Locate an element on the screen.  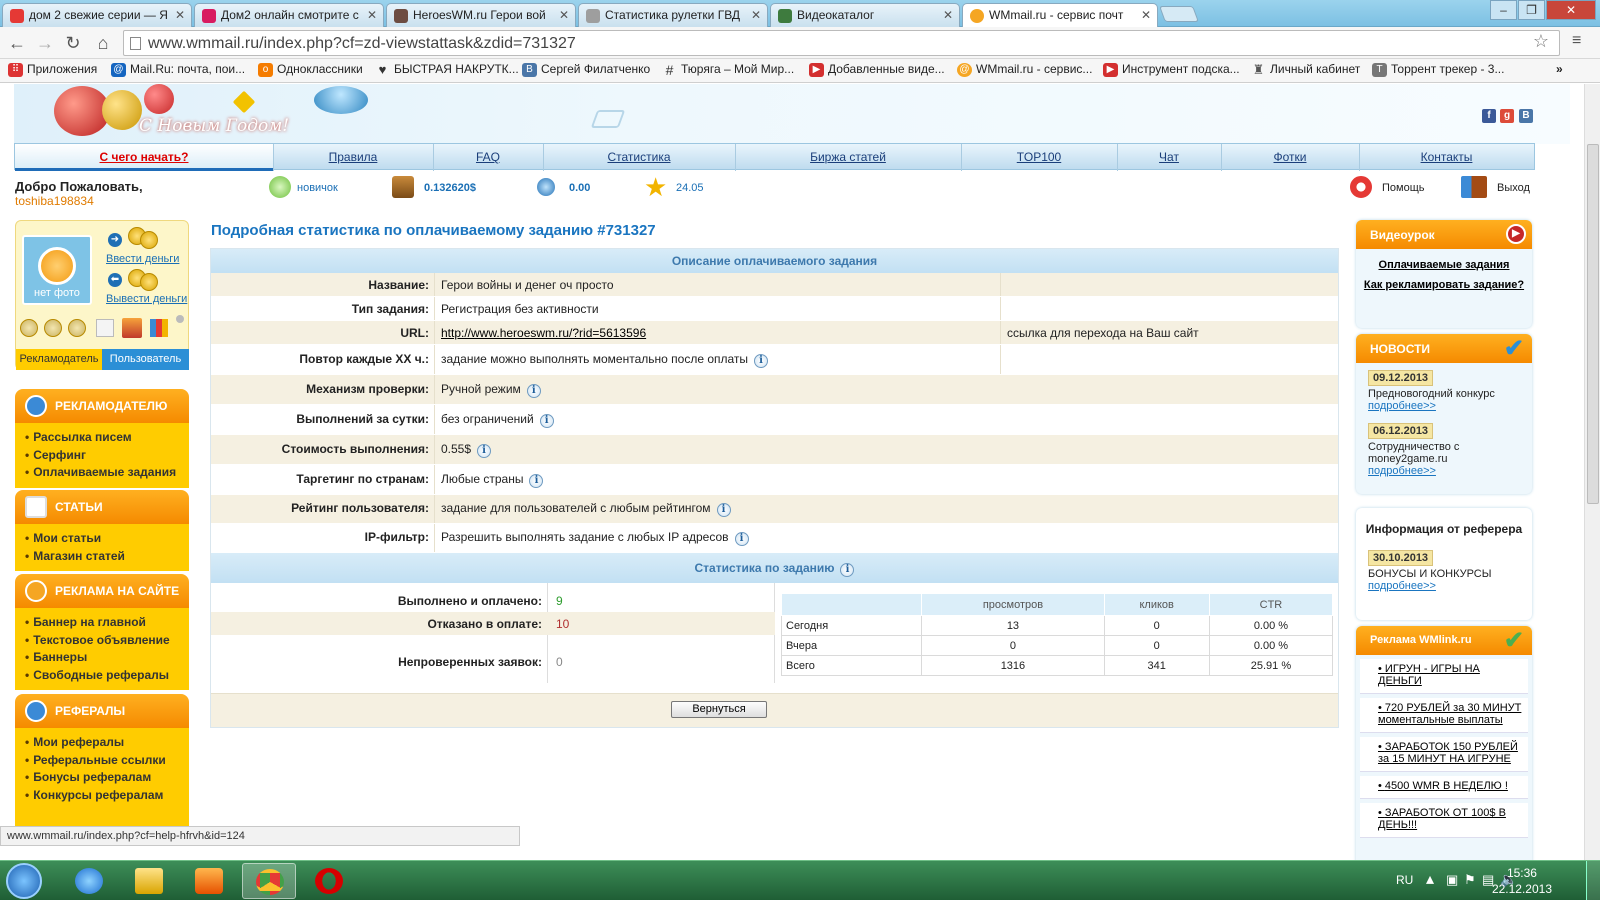
menu-item-mailing: Рассылка писем is located at coordinates (107, 438).